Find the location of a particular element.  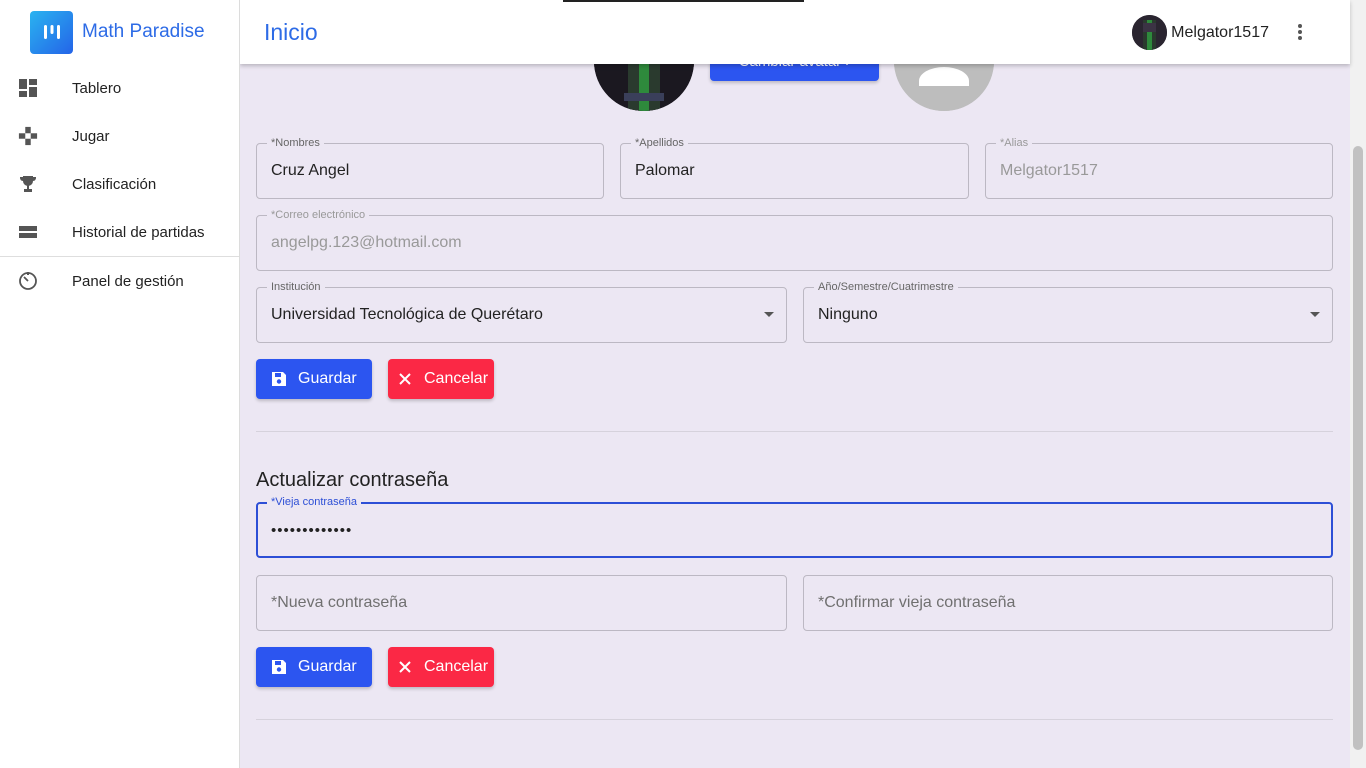

password-save-label: Guardar is located at coordinates (327, 666).